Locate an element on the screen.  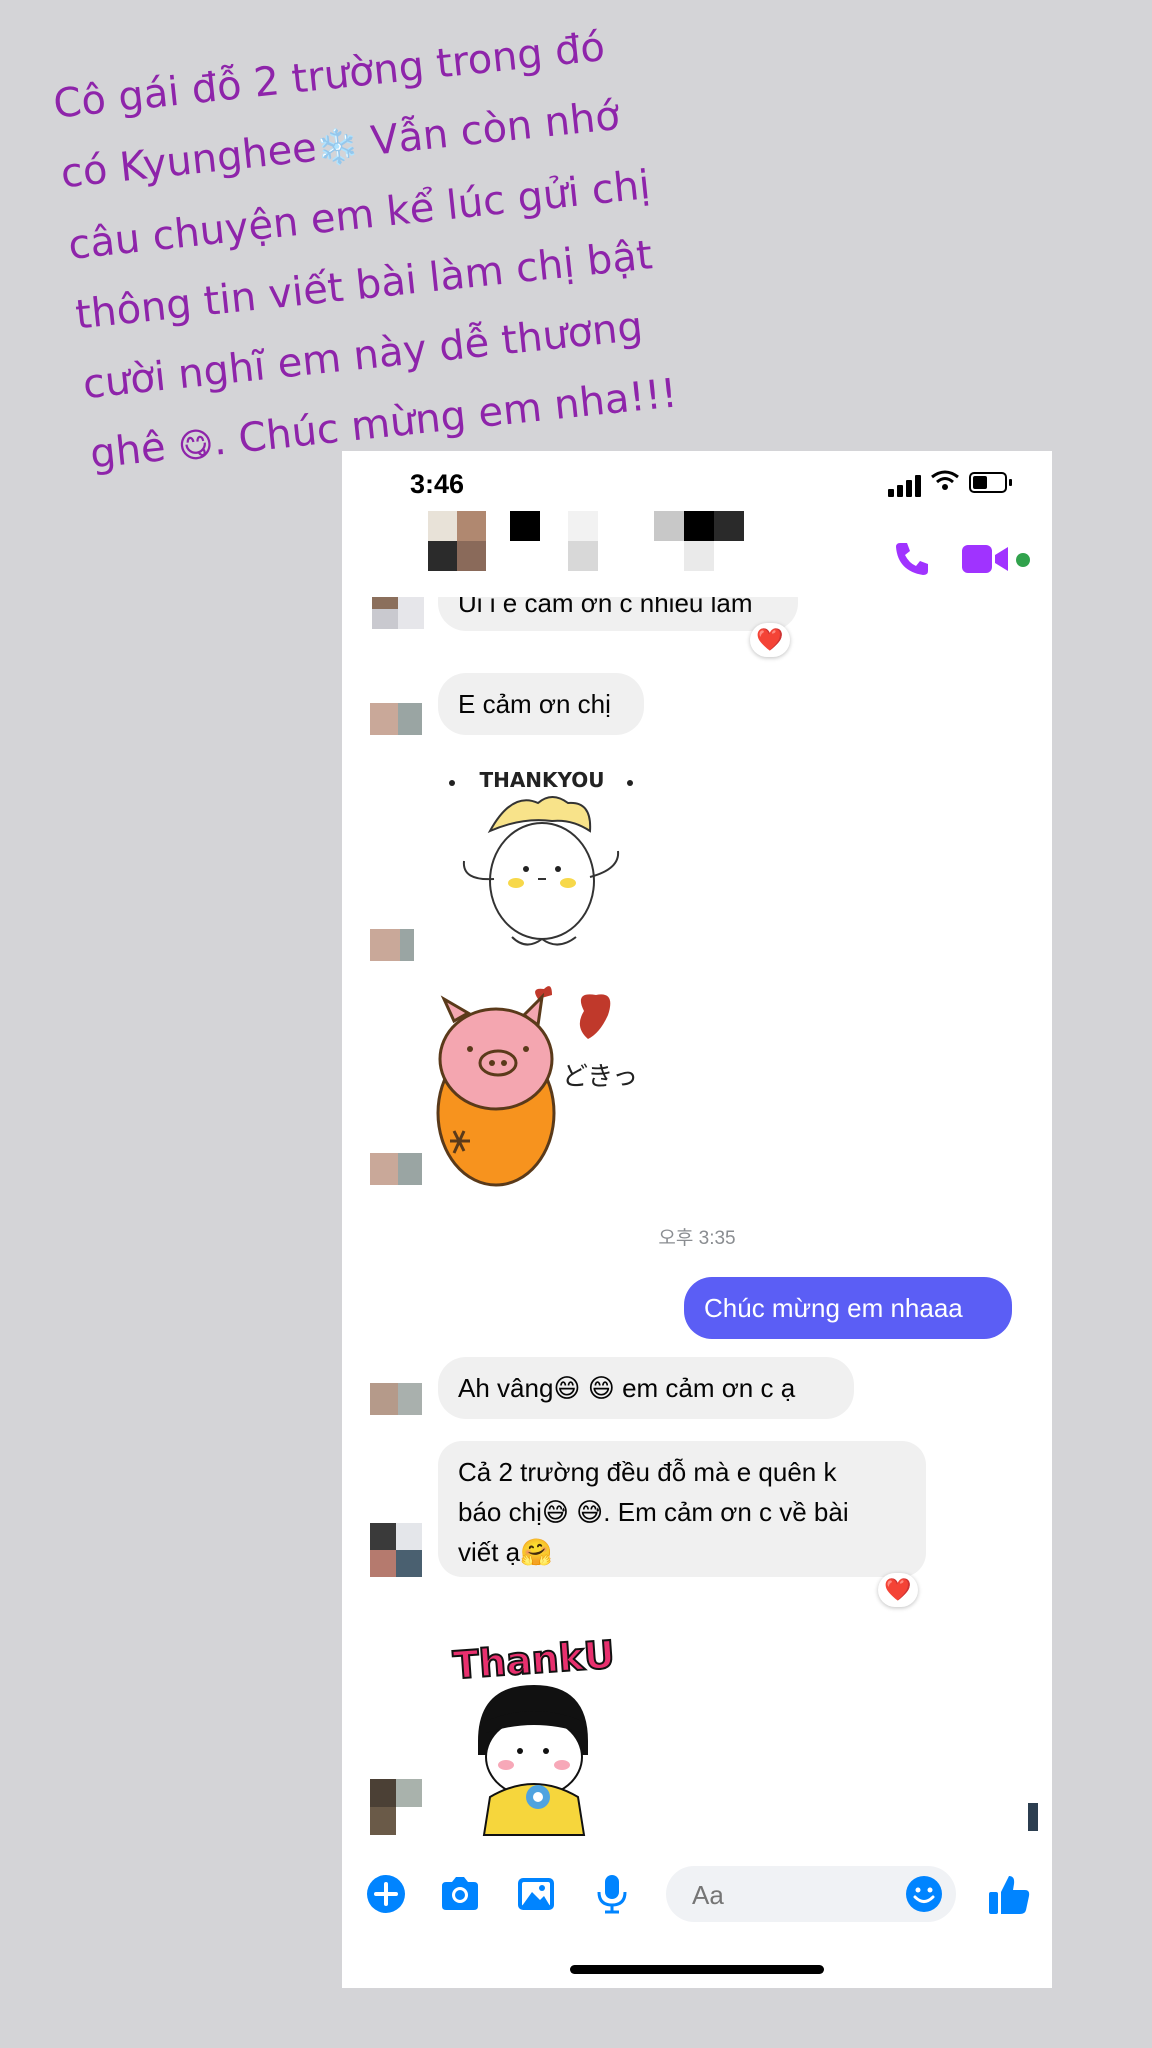
caption-text: có Kyunghee is located at coordinates (188, 161).